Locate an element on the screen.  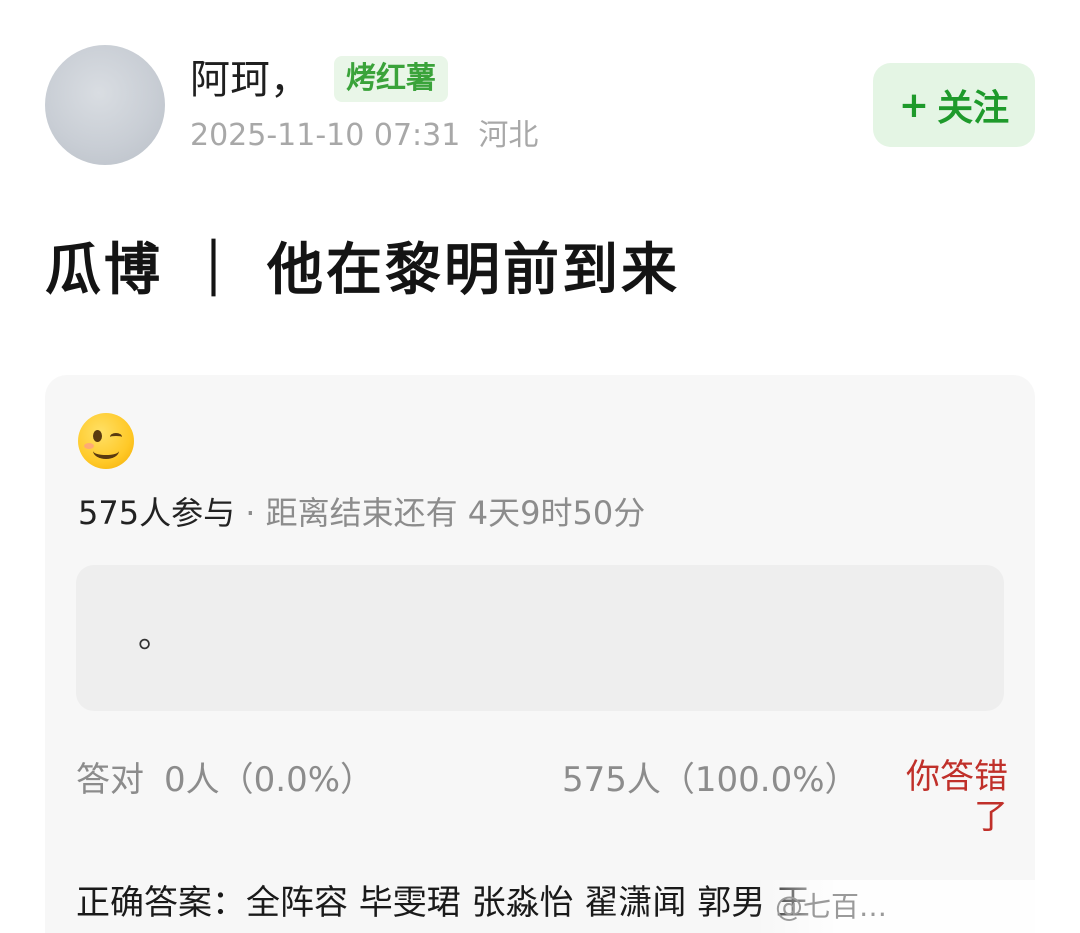
post-location: 河北 is located at coordinates (508, 135).